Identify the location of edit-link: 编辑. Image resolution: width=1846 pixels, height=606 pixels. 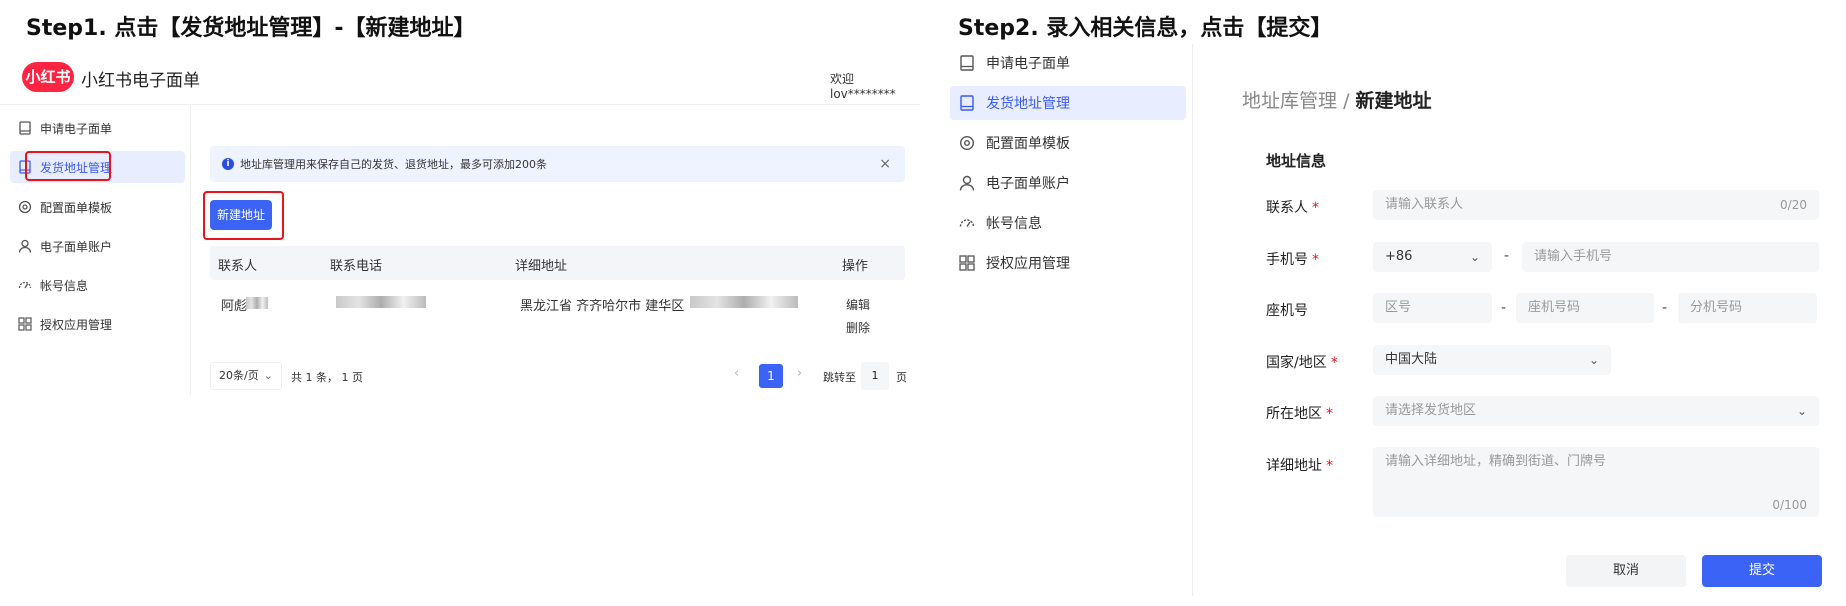
(858, 304).